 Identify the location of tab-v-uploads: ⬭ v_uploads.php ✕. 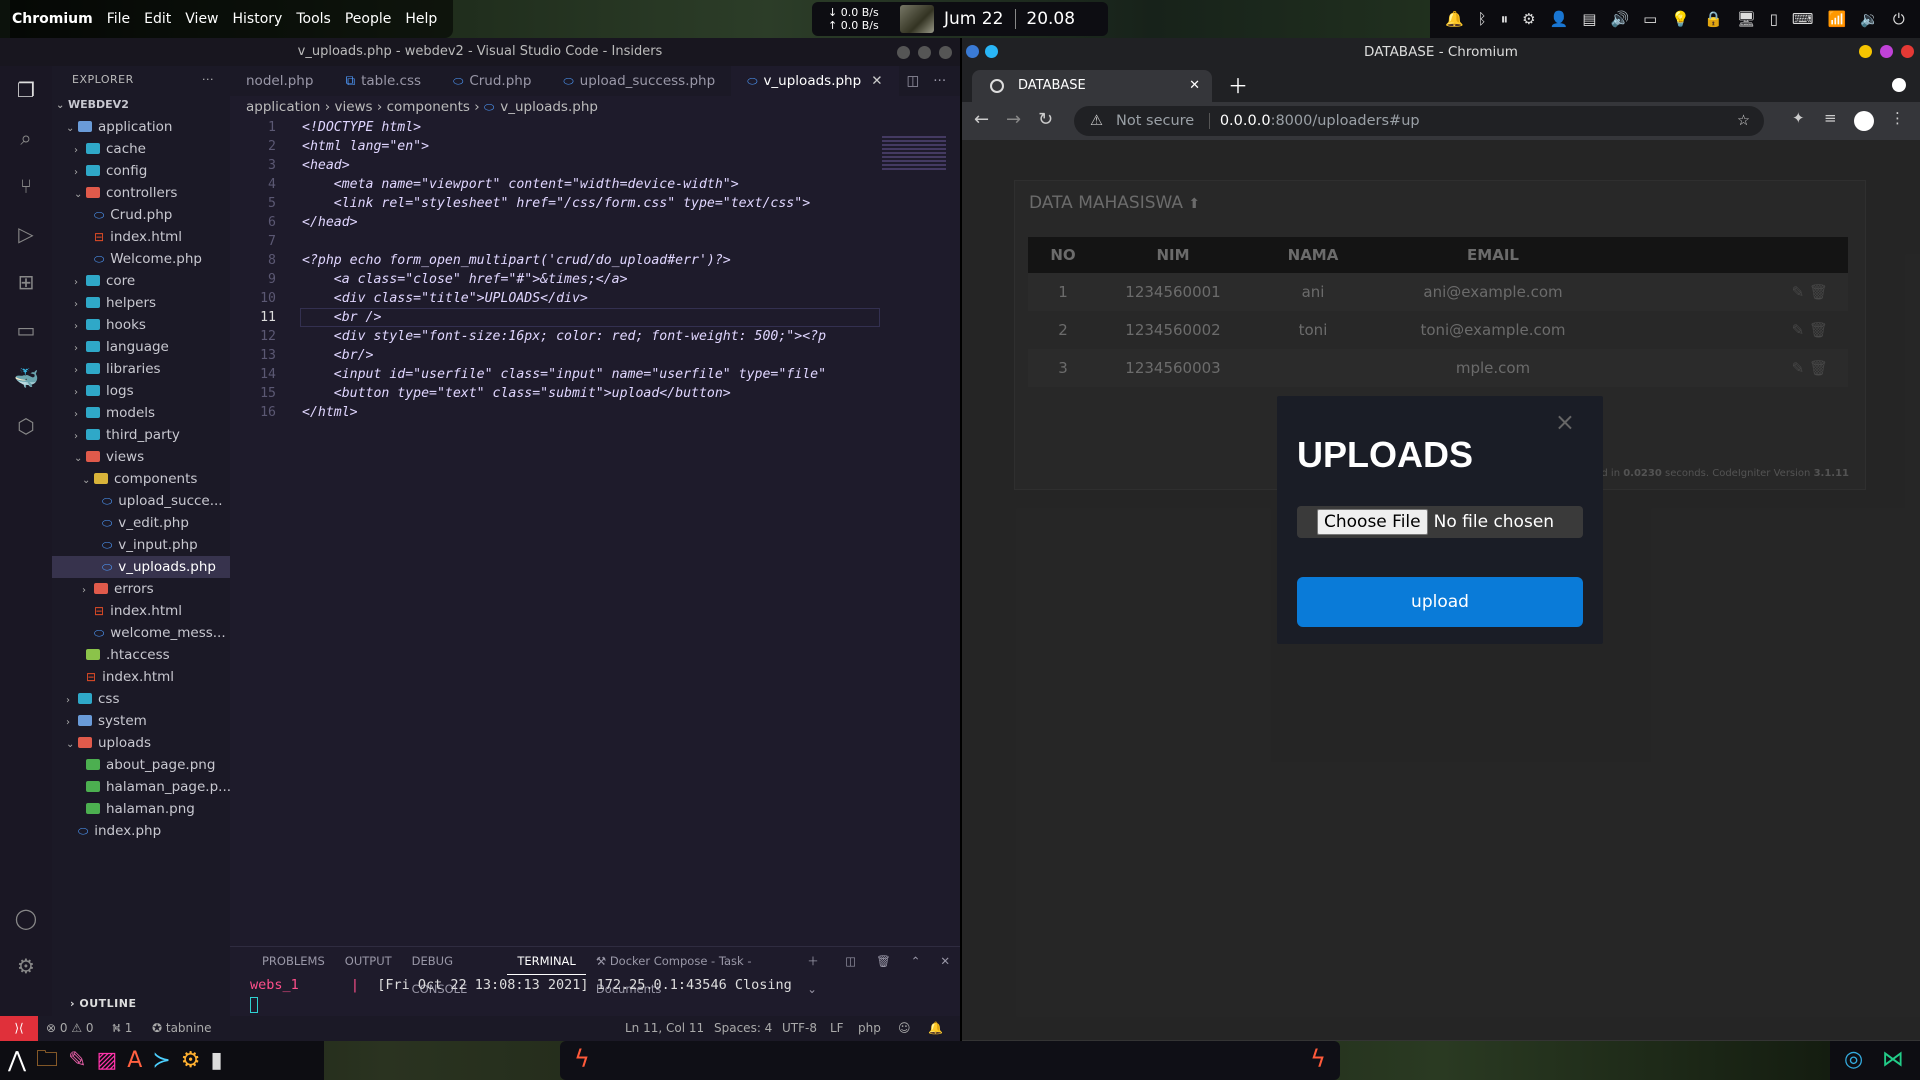
(815, 81).